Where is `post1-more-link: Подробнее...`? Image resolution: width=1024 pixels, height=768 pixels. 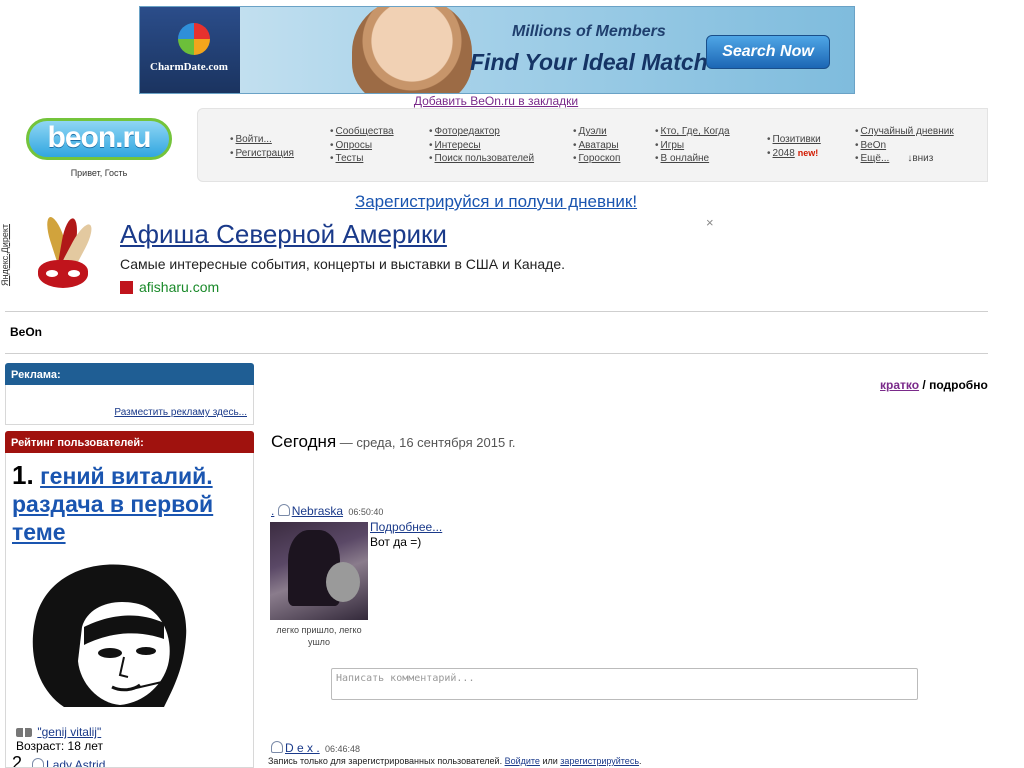
post1-more-link: Подробнее... is located at coordinates (406, 527).